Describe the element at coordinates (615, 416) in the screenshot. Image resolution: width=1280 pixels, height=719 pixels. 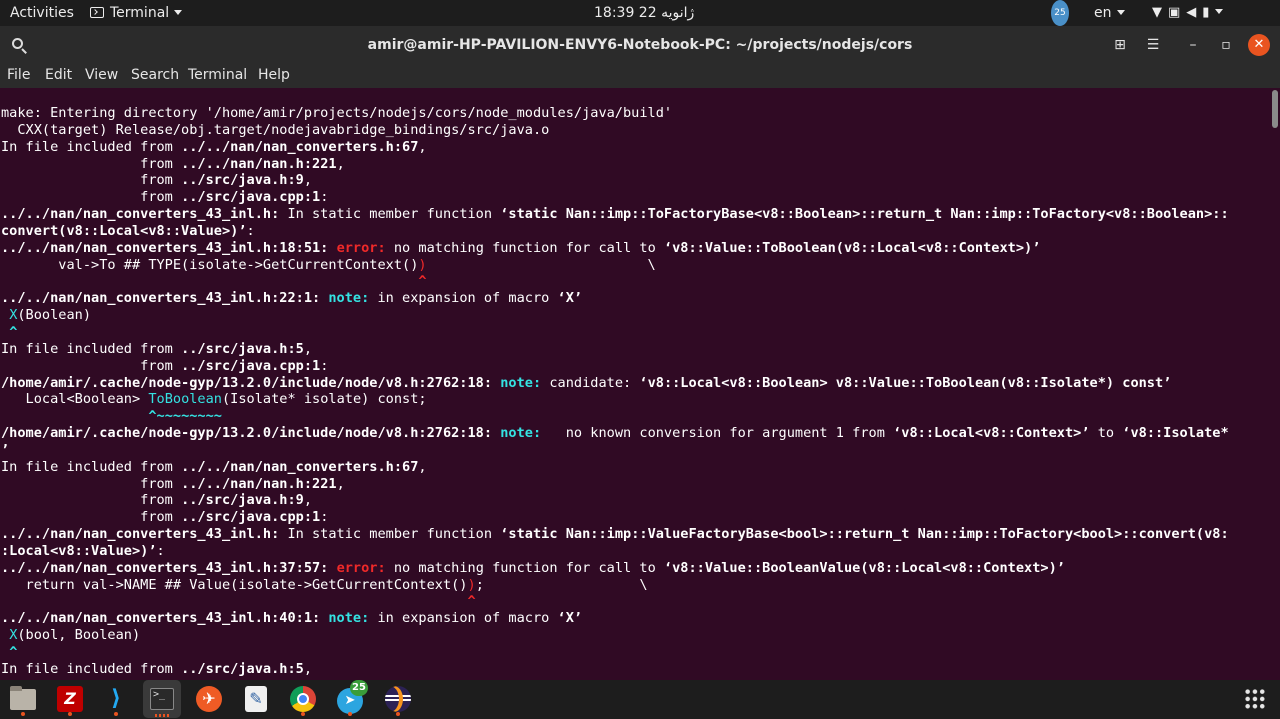
I see `terminal-line: ^~~~~~~~~` at that location.